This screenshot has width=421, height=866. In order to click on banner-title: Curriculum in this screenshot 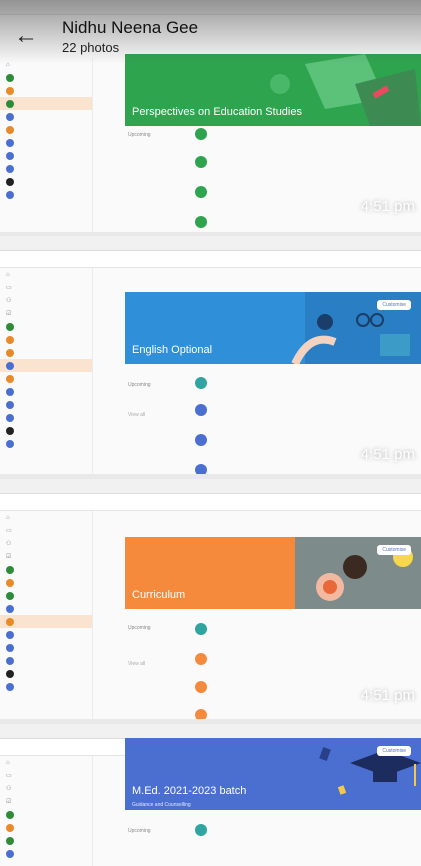, I will do `click(159, 595)`.